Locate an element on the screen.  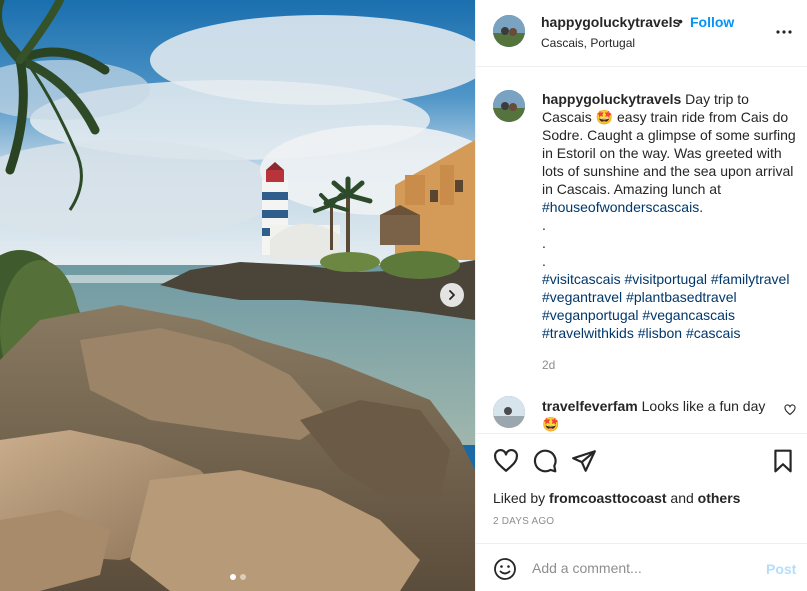
paper-plane-icon is located at coordinates (584, 461).